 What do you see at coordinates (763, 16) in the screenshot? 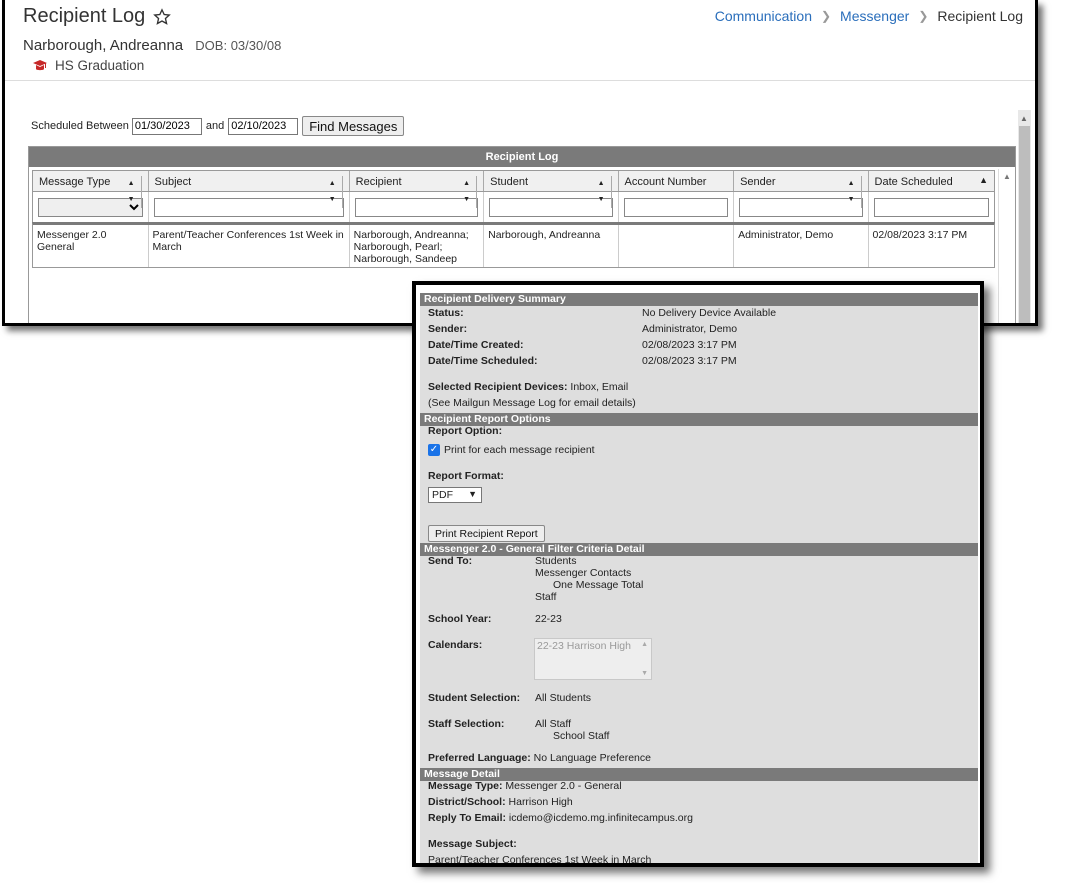
I see `breadcrumb-communication: Communication` at bounding box center [763, 16].